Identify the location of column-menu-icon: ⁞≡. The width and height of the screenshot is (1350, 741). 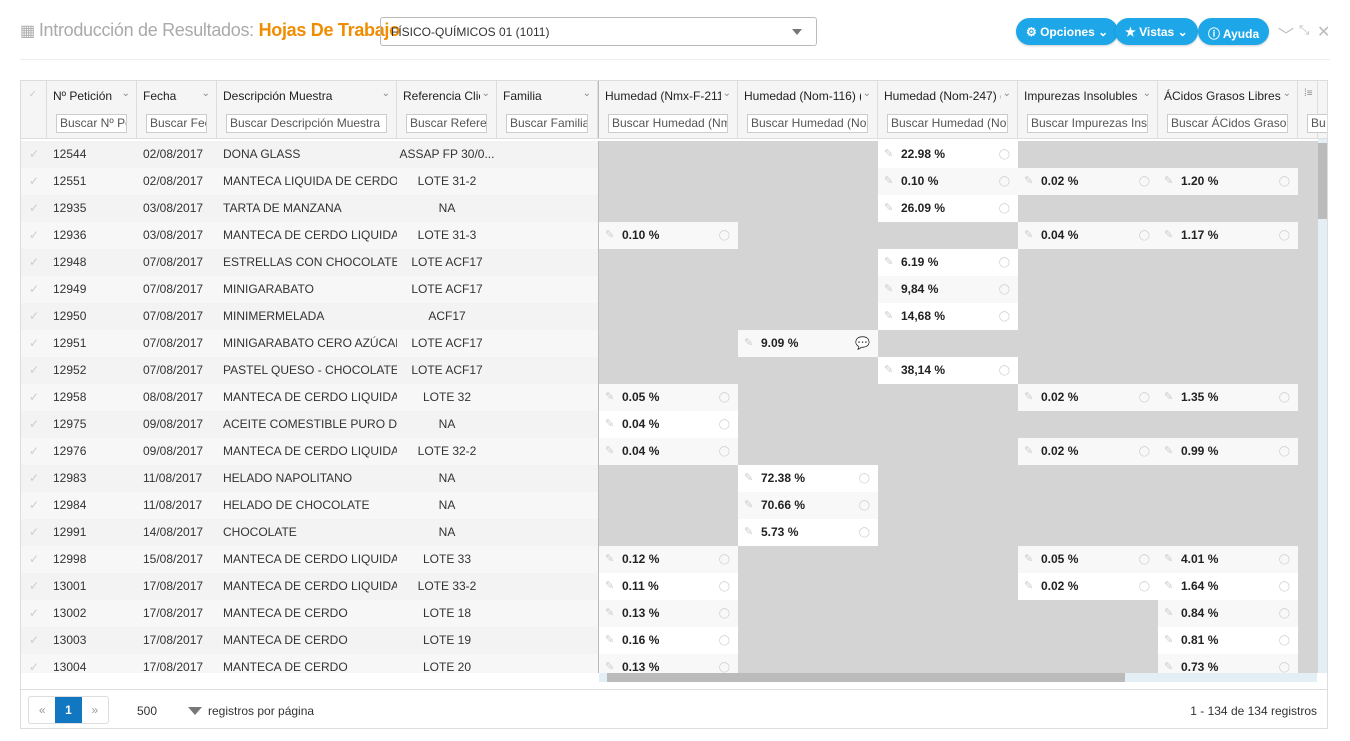
(1308, 93).